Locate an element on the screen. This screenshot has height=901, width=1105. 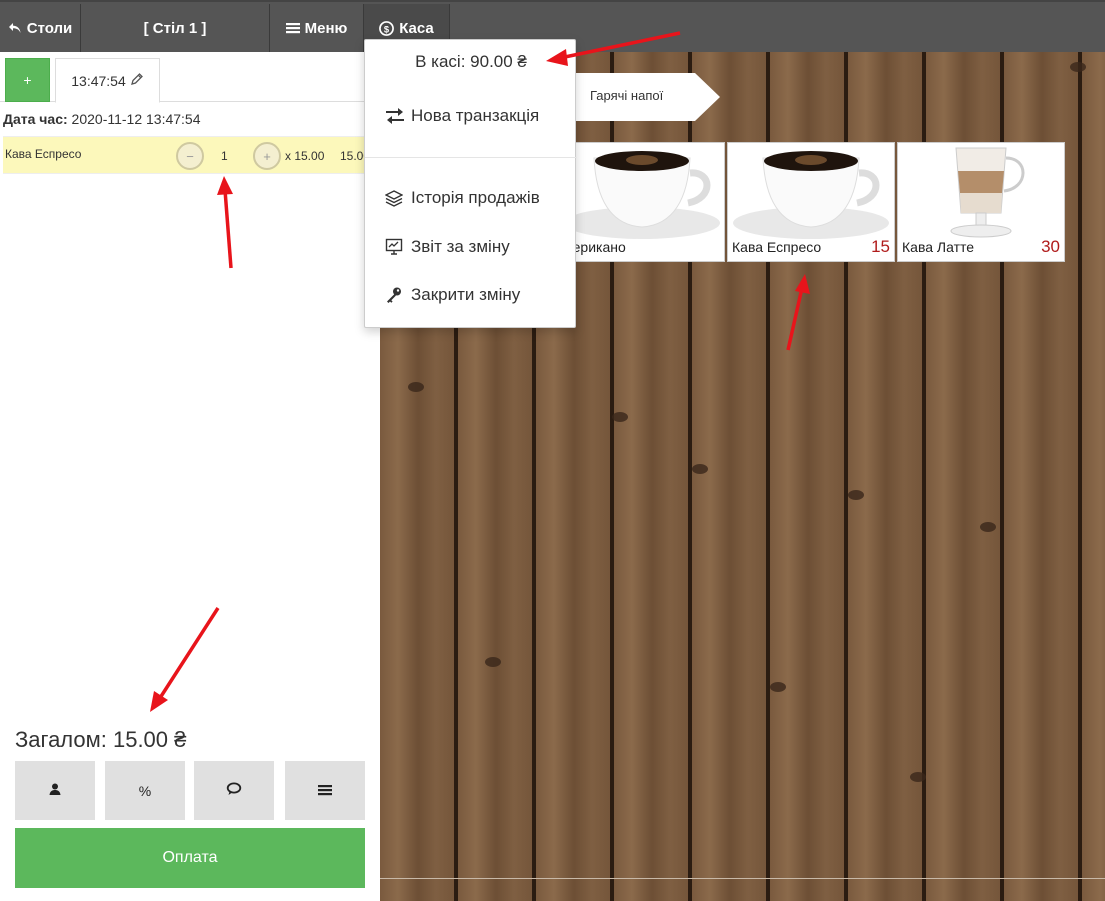
undo-arrow-icon is located at coordinates (15, 28).